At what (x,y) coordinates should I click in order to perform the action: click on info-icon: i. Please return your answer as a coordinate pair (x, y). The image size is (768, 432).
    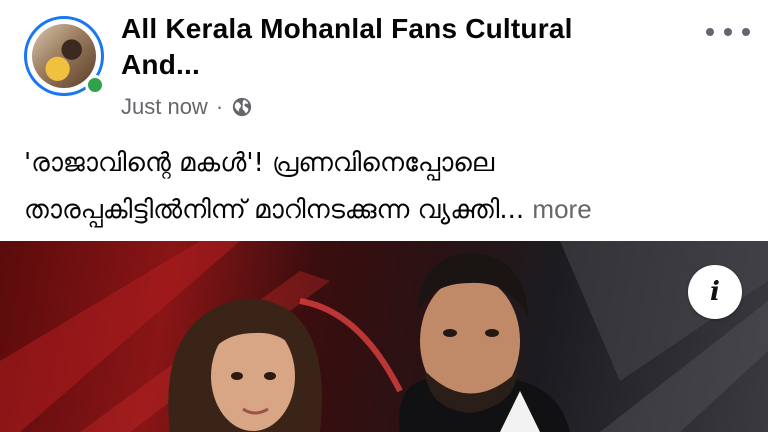
    Looking at the image, I should click on (715, 292).